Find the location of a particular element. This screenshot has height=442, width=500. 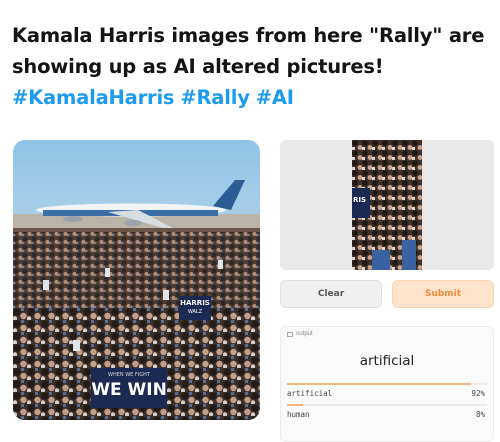

class-label-human: human is located at coordinates (298, 414).